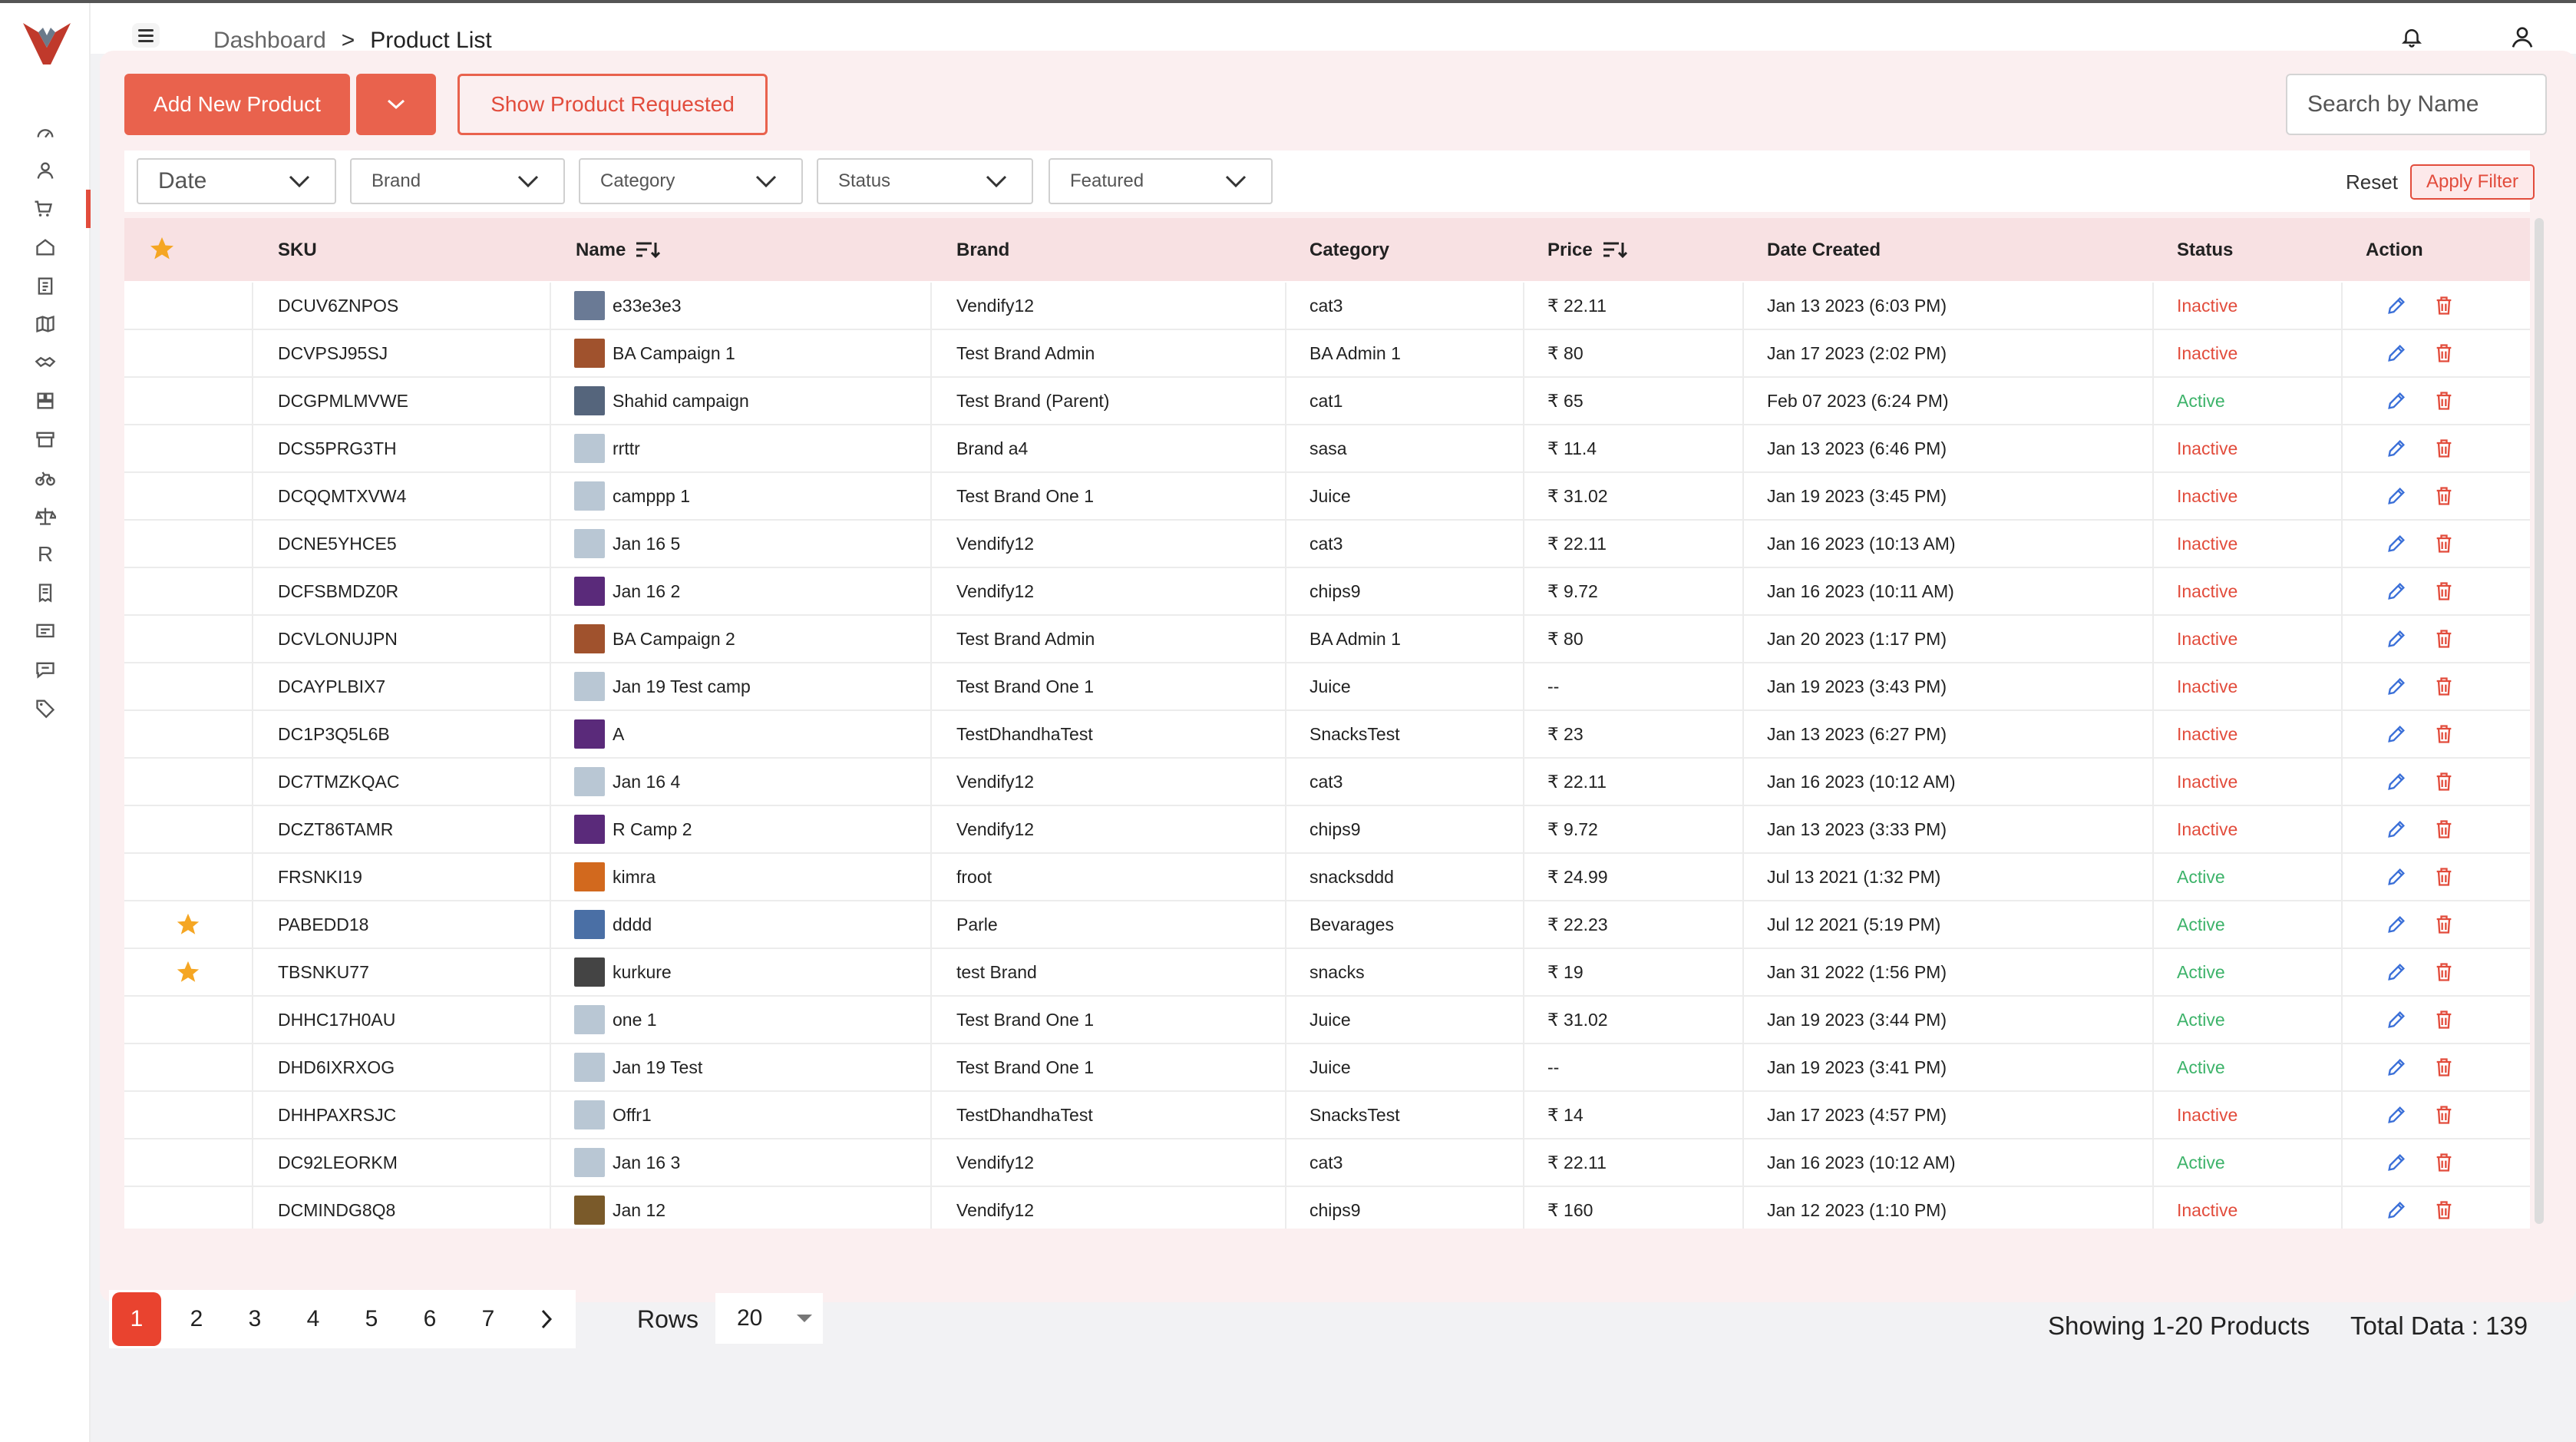 The width and height of the screenshot is (2576, 1442). Describe the element at coordinates (1161, 181) in the screenshot. I see `featured-filter-select: Featured` at that location.